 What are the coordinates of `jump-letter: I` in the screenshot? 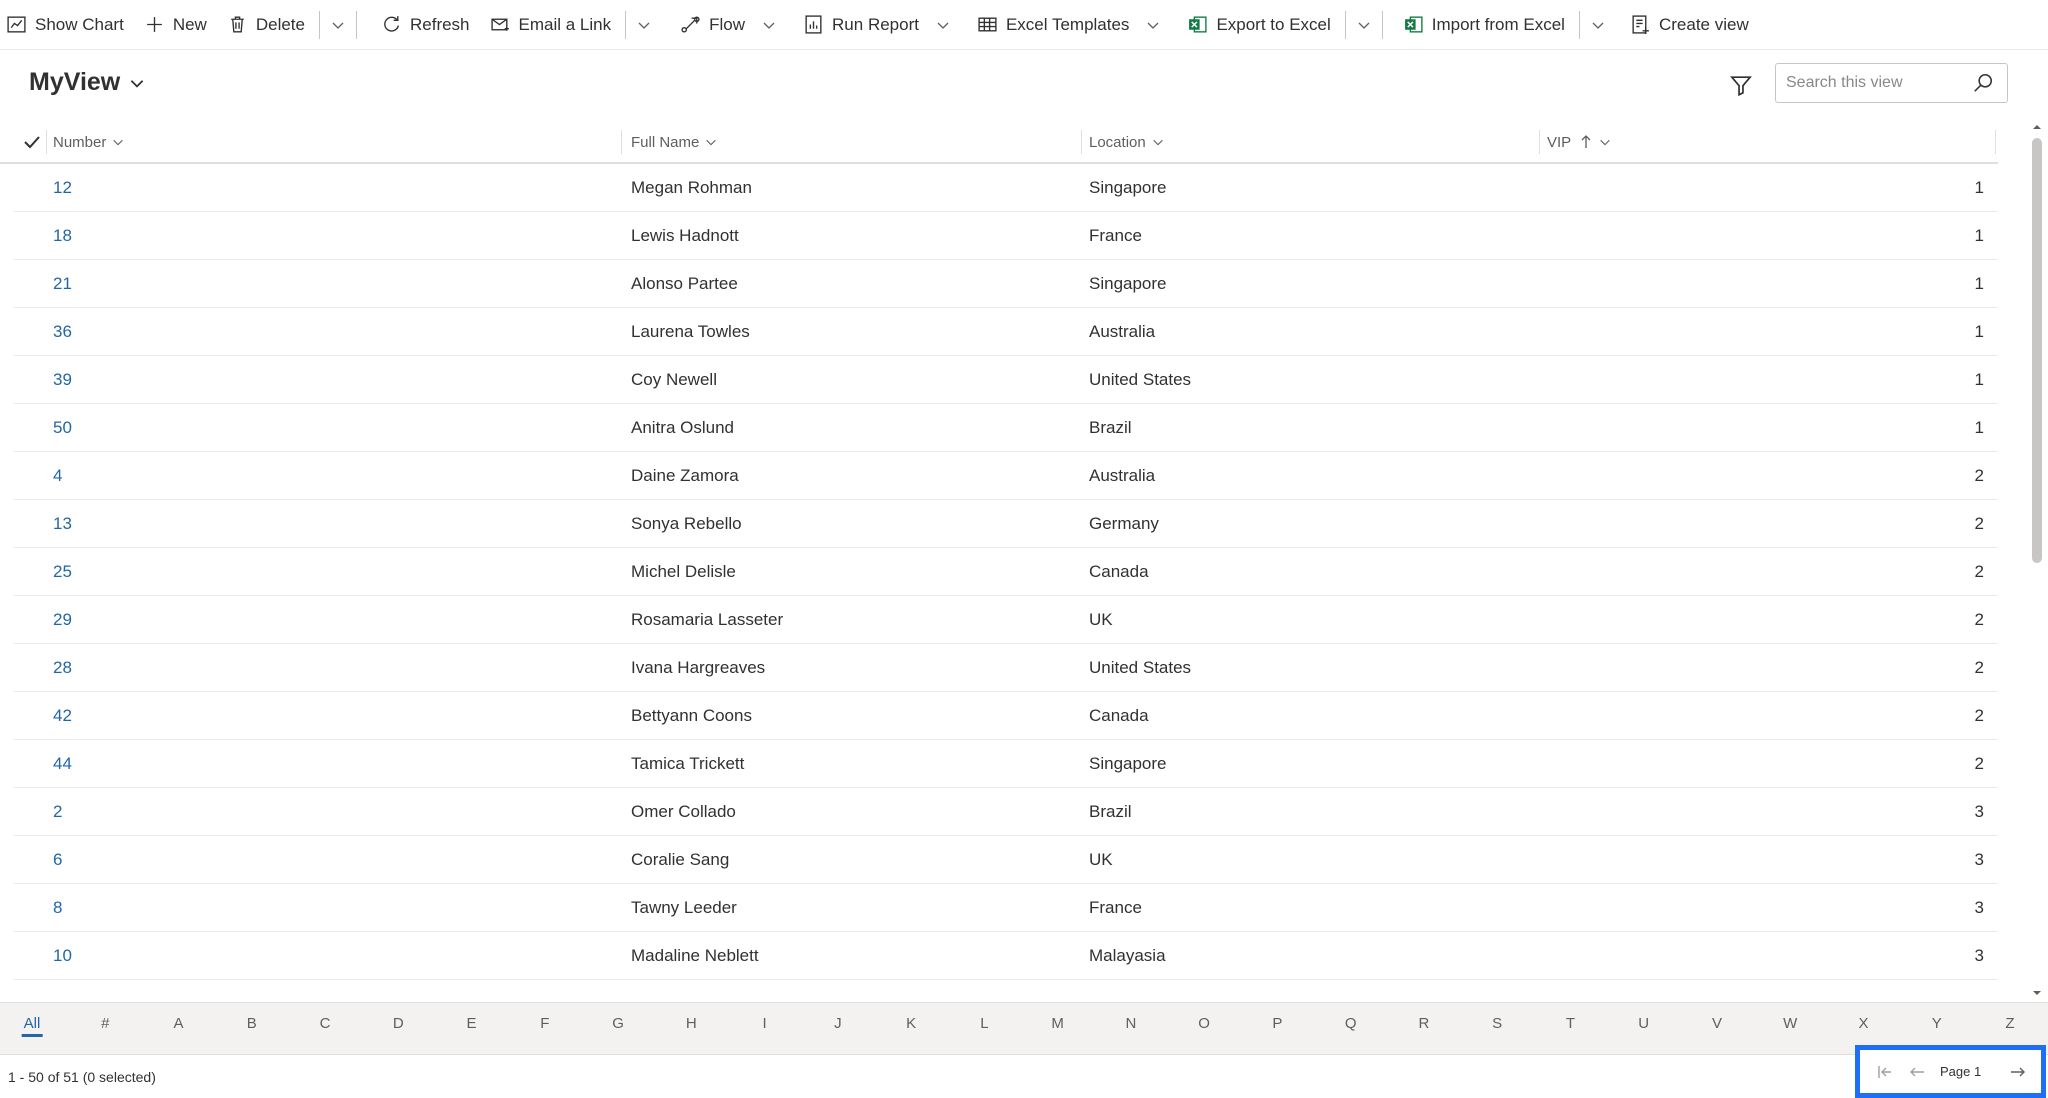 It's located at (764, 1023).